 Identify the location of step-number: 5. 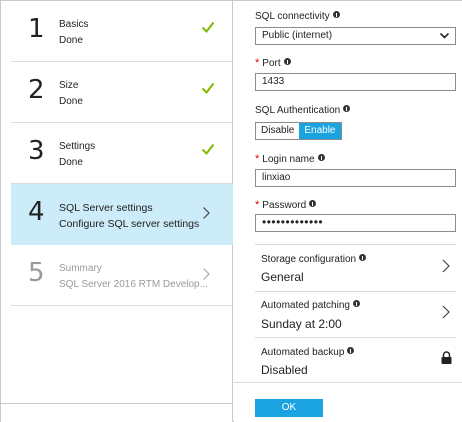
(36, 273).